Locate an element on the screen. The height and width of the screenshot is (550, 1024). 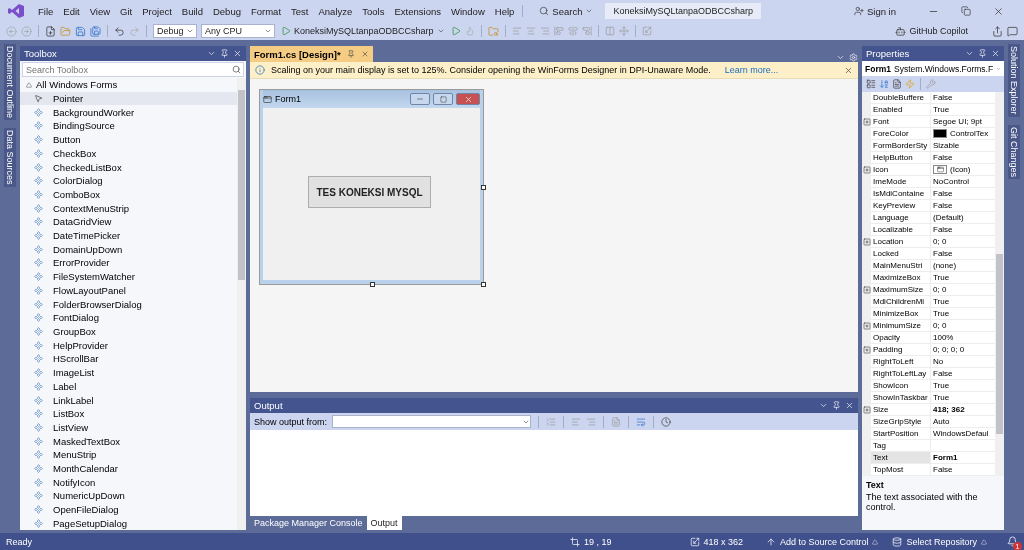
play-icon is located at coordinates (286, 31).